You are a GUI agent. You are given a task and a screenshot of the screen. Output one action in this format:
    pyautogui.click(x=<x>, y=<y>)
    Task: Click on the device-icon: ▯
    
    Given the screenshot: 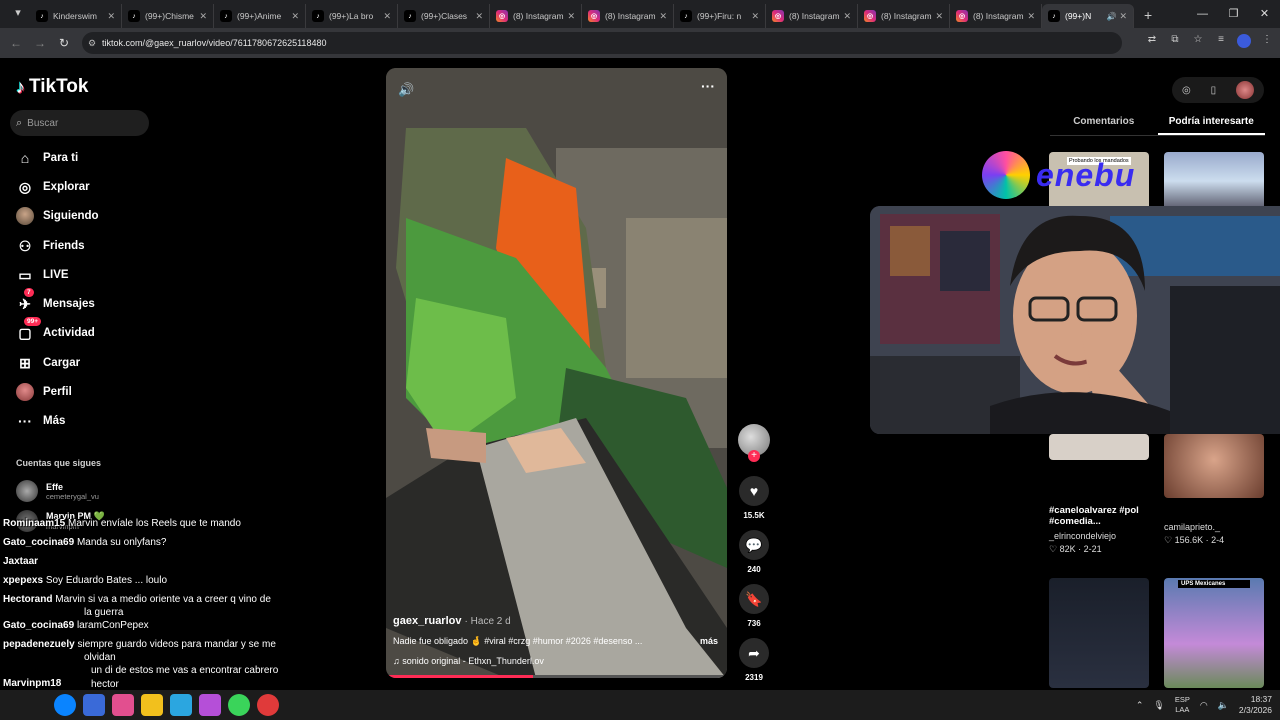 What is the action you would take?
    pyautogui.click(x=1214, y=90)
    